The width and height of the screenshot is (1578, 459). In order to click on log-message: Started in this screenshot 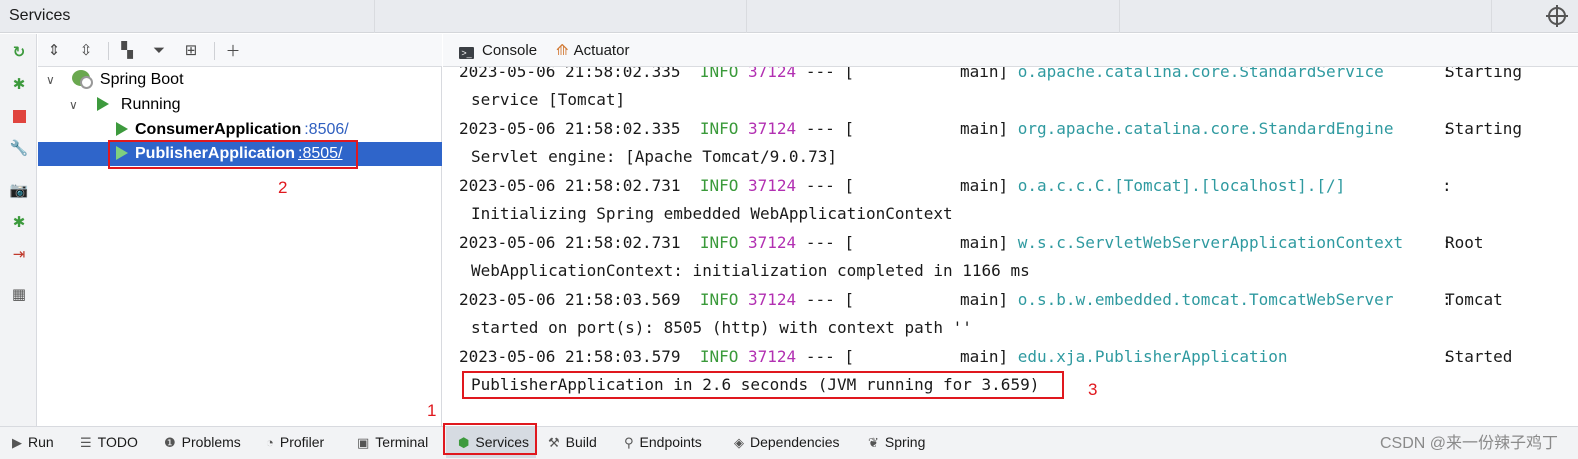, I will do `click(1479, 356)`.